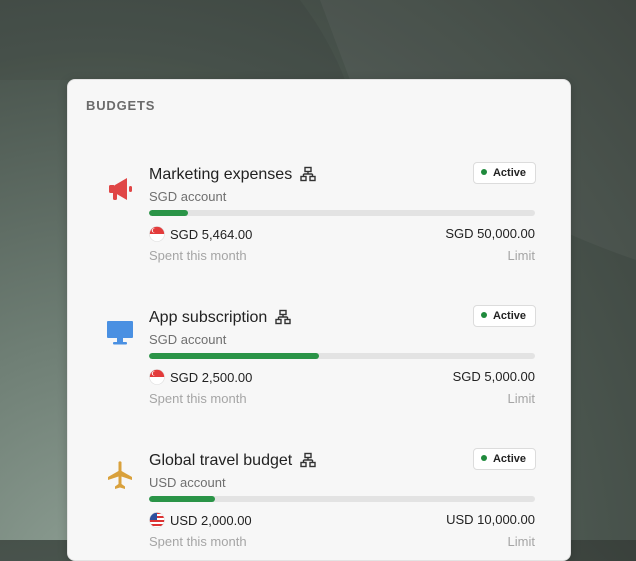  I want to click on budget-name: Marketing expenses, so click(232, 175).